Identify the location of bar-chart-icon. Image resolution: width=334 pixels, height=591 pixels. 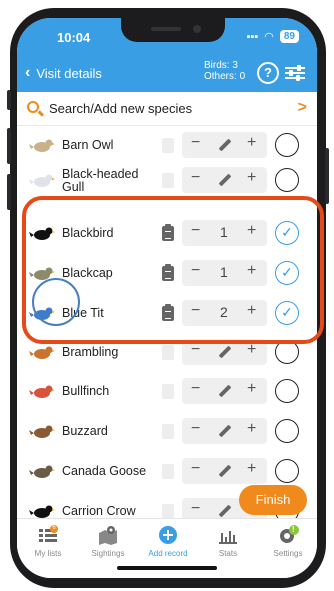
(228, 535).